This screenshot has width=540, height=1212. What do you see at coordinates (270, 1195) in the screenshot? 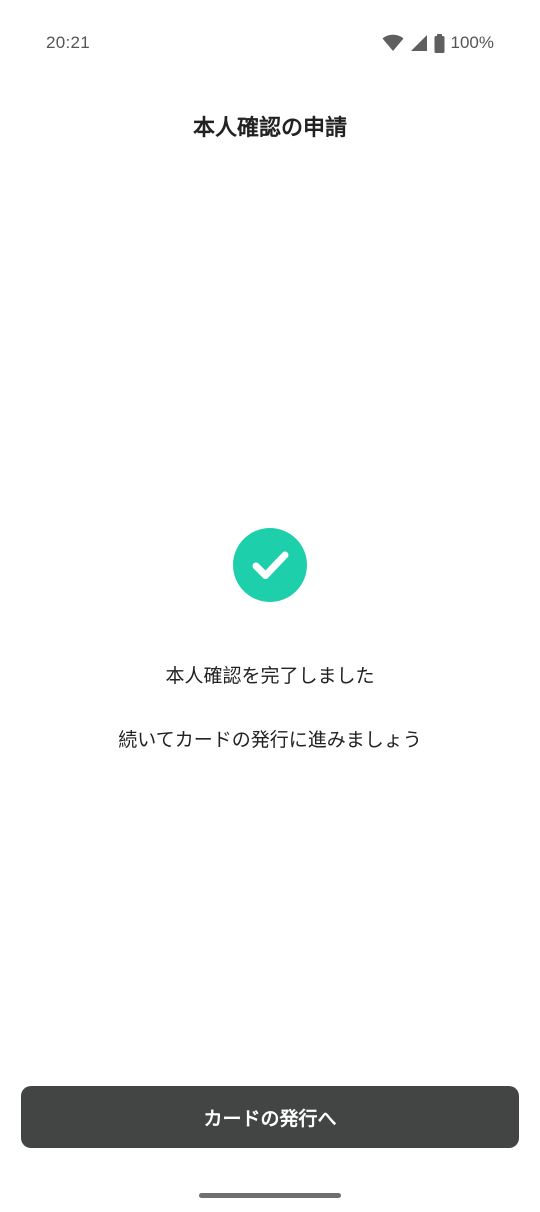
I see `home-indicator` at bounding box center [270, 1195].